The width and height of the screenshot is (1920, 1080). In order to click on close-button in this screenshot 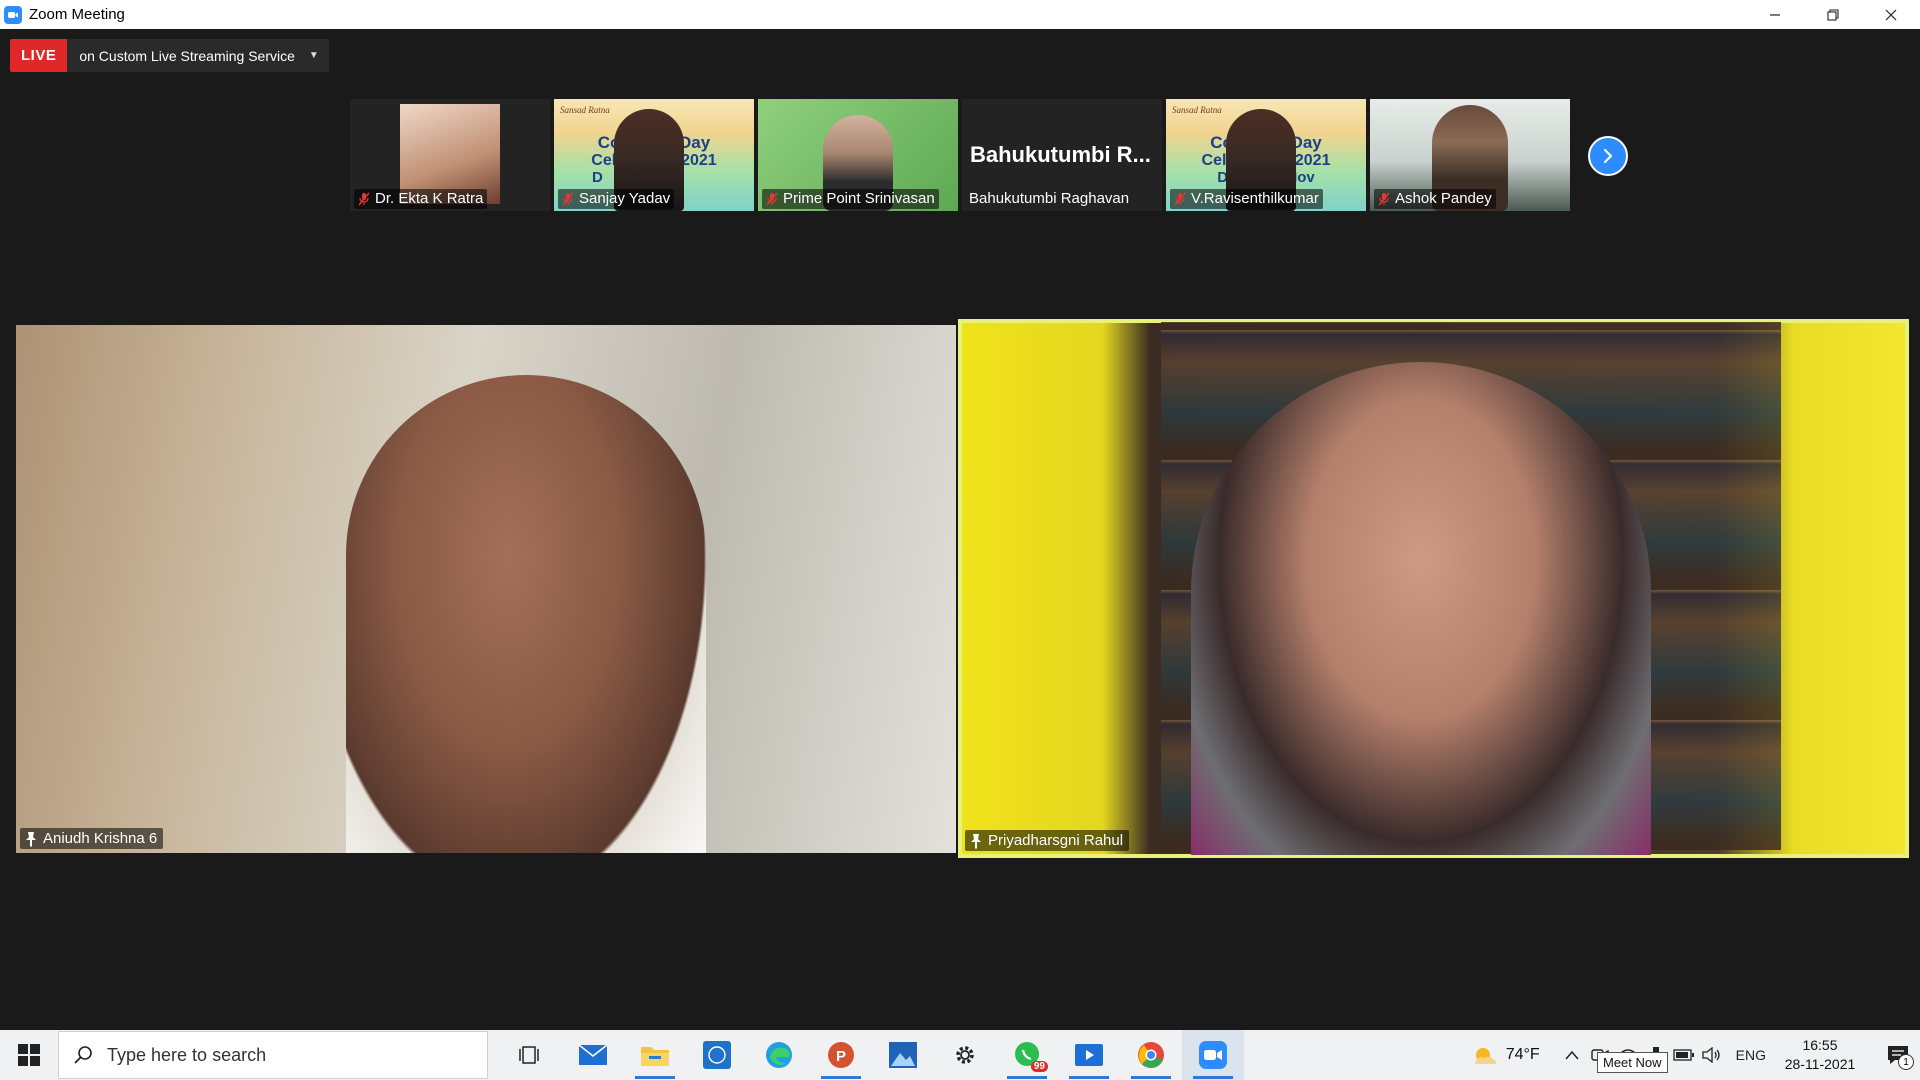, I will do `click(1891, 14)`.